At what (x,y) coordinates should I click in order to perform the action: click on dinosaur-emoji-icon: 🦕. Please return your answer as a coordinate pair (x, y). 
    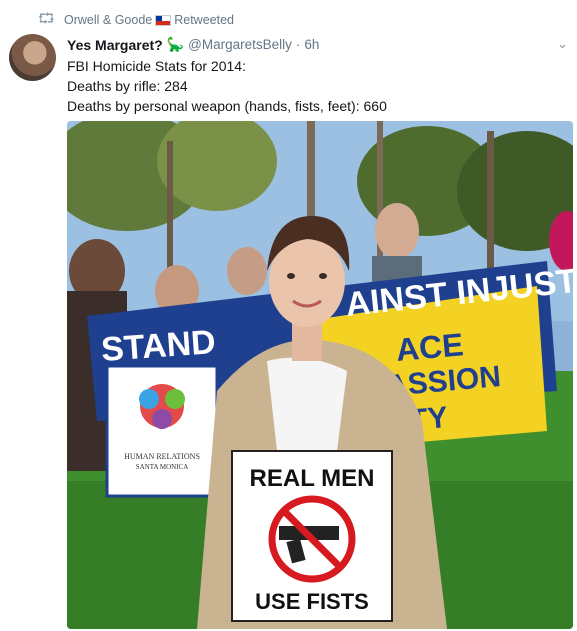
    Looking at the image, I should click on (175, 44).